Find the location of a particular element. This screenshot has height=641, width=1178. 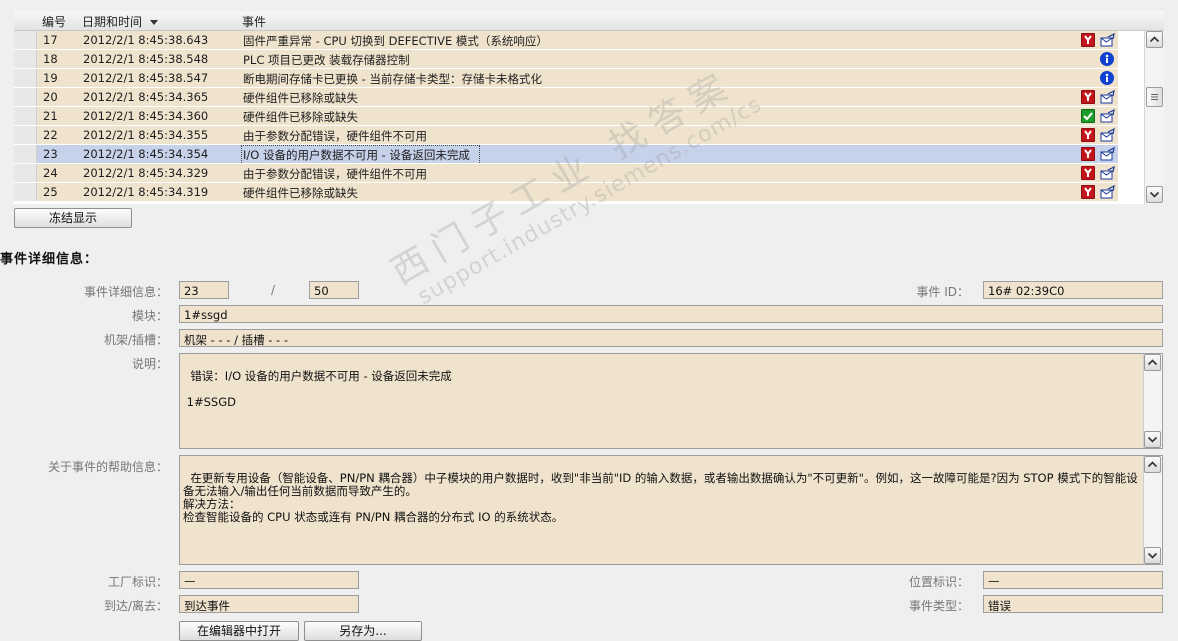

table-header: 编号 日期和时间 事件 is located at coordinates (589, 21).